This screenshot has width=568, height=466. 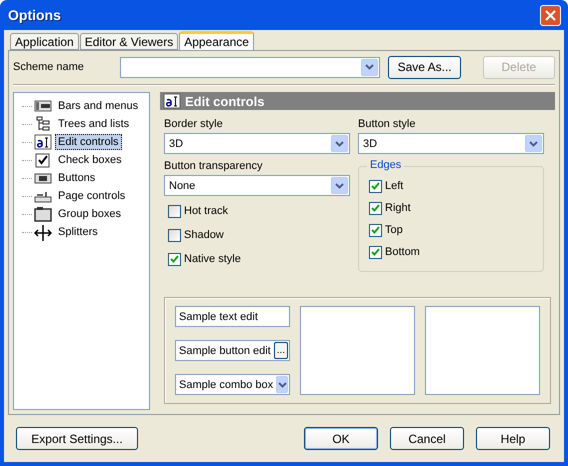 I want to click on tree-item: Buttons, so click(x=76, y=178).